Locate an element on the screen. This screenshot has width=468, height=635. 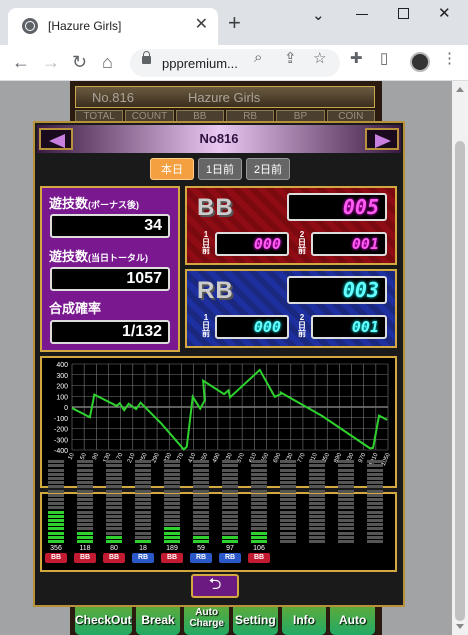
share-icon: ⇪ is located at coordinates (290, 58).